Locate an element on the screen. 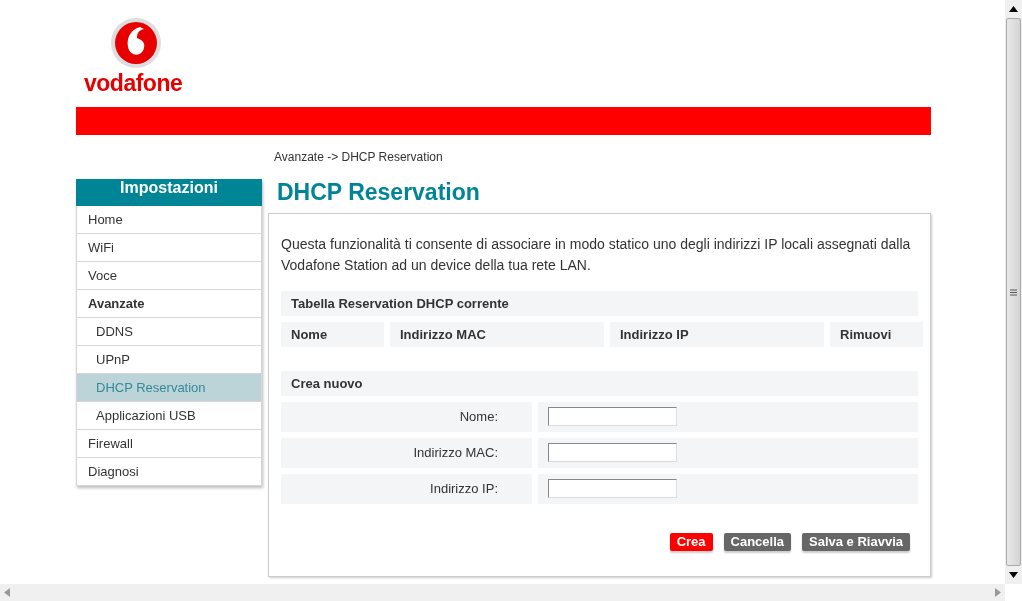  scroll-up-icon is located at coordinates (1013, 9).